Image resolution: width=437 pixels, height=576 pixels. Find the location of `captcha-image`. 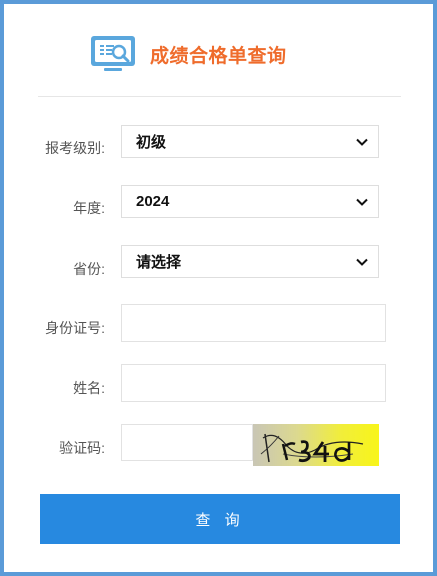

captcha-image is located at coordinates (316, 445).